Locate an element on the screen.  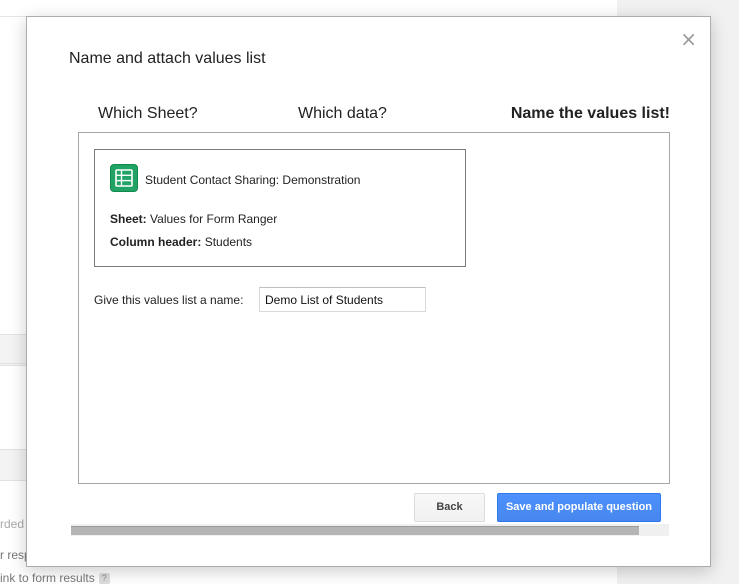
column-header-row: Column header: Students is located at coordinates (181, 242).